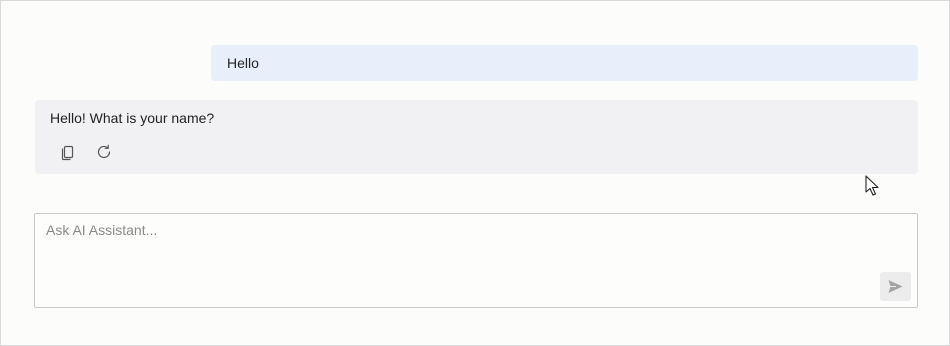 The image size is (950, 346). I want to click on user-message: Hello, so click(564, 63).